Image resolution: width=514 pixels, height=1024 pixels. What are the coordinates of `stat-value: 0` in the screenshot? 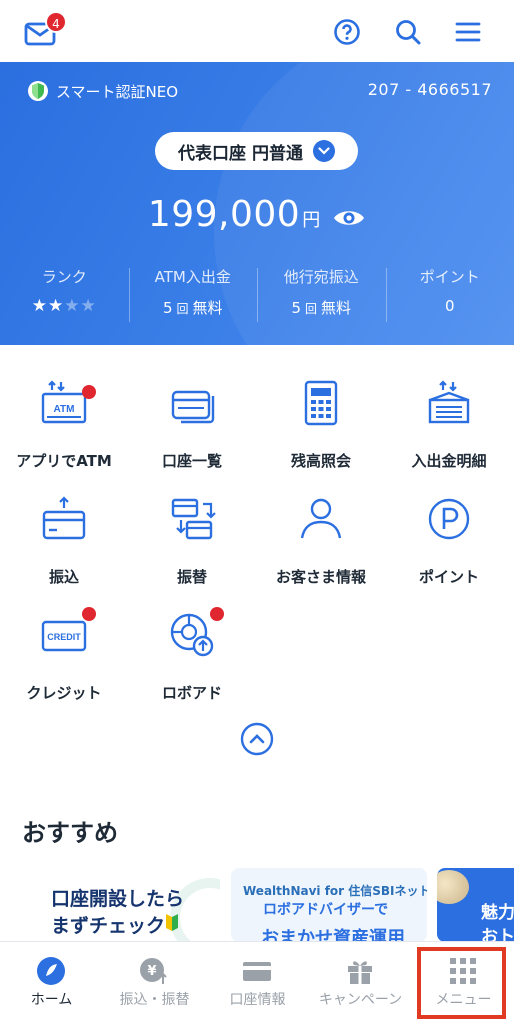 It's located at (449, 306).